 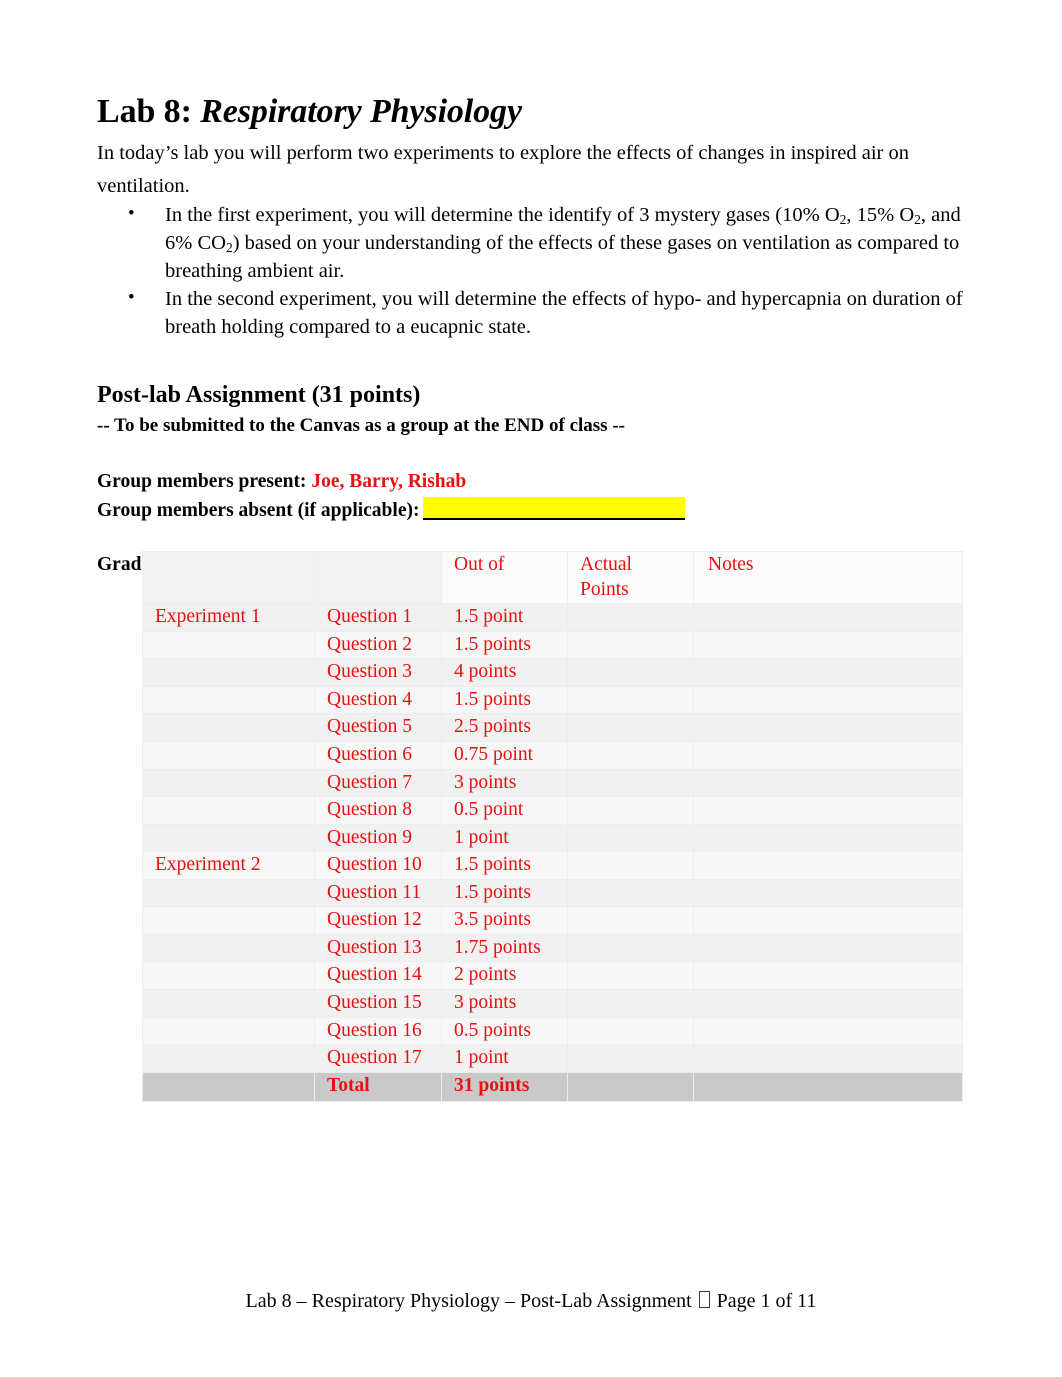 What do you see at coordinates (388, 481) in the screenshot?
I see `group-present-value: Joe, Barry, Rishab` at bounding box center [388, 481].